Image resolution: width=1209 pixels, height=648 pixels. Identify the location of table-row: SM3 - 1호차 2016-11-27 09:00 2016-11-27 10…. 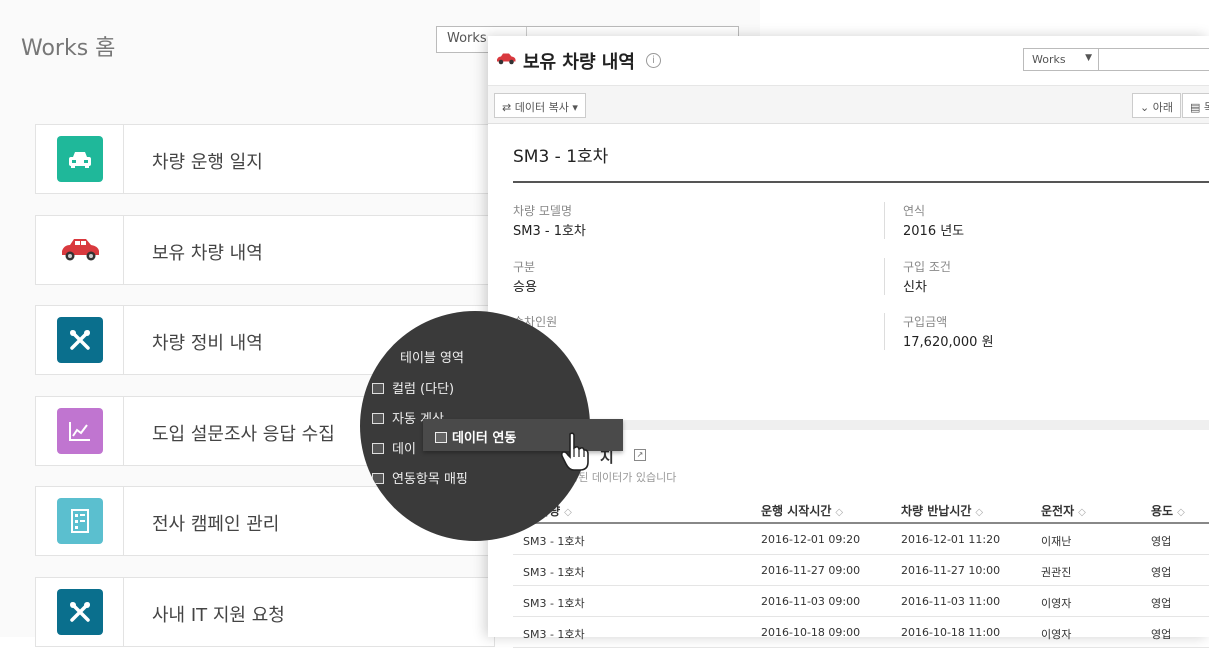
(861, 570).